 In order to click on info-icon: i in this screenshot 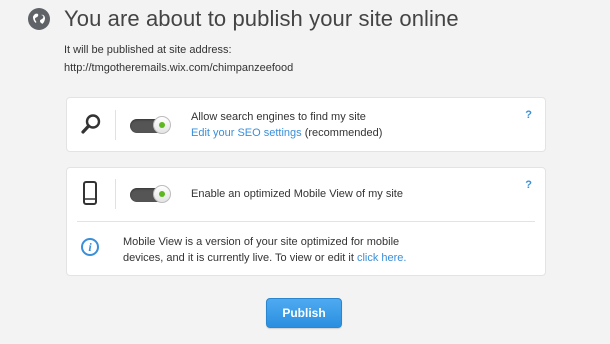, I will do `click(90, 247)`.